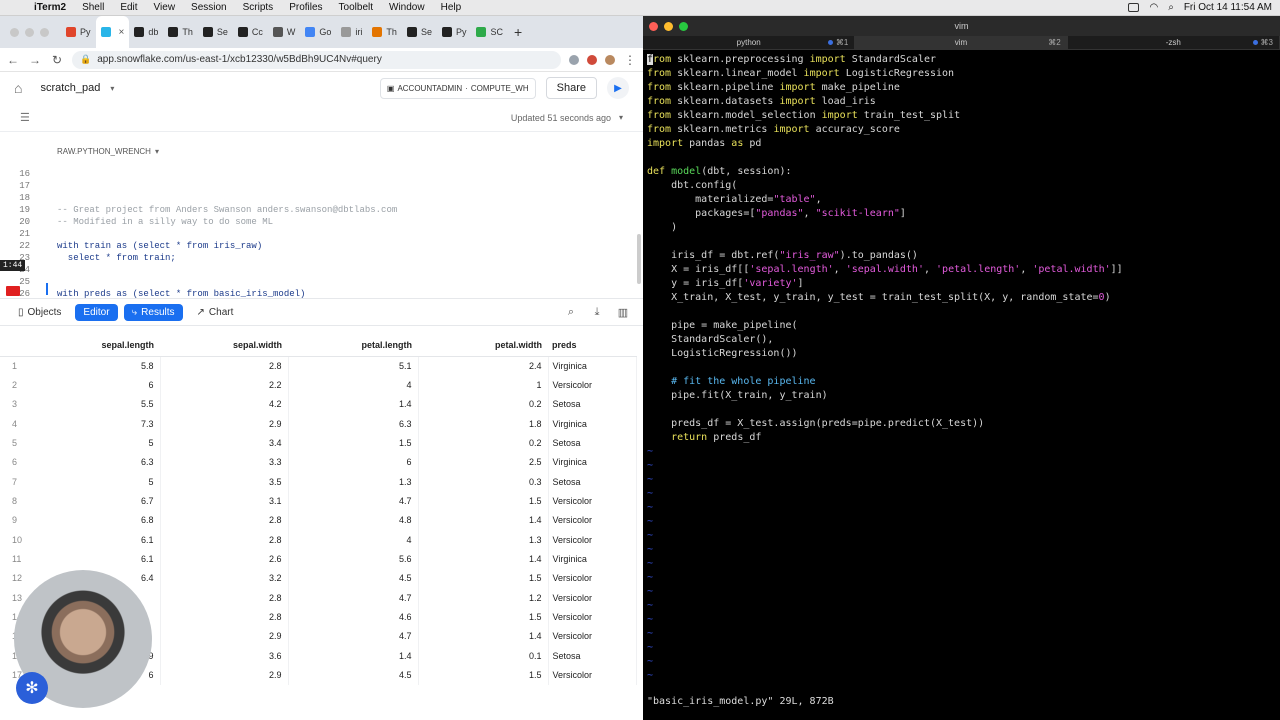 The width and height of the screenshot is (1280, 720). What do you see at coordinates (215, 312) in the screenshot?
I see `chart-toggle: ↗ Chart` at bounding box center [215, 312].